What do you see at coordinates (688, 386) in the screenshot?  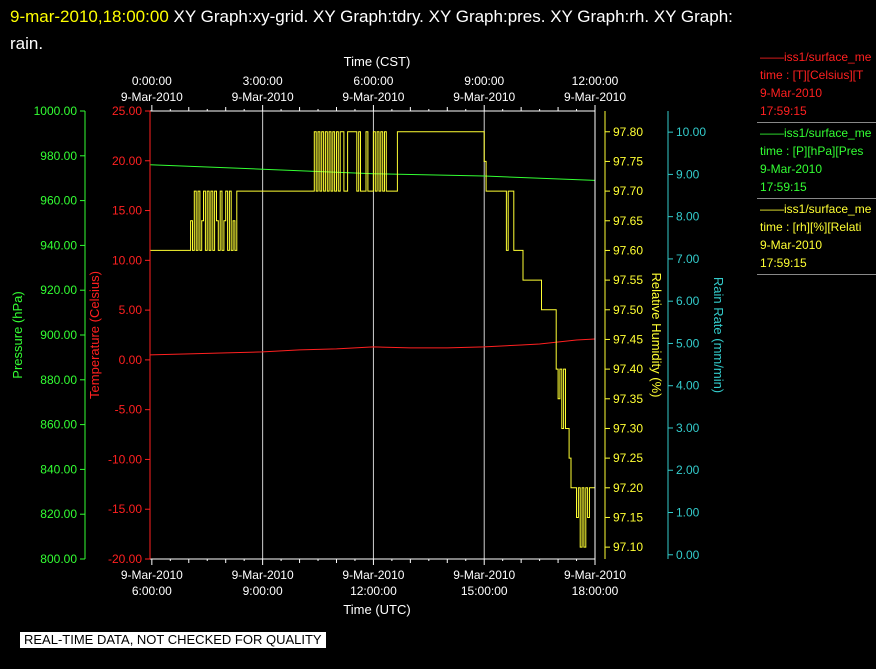 I see `rain-tick-label: 4.00` at bounding box center [688, 386].